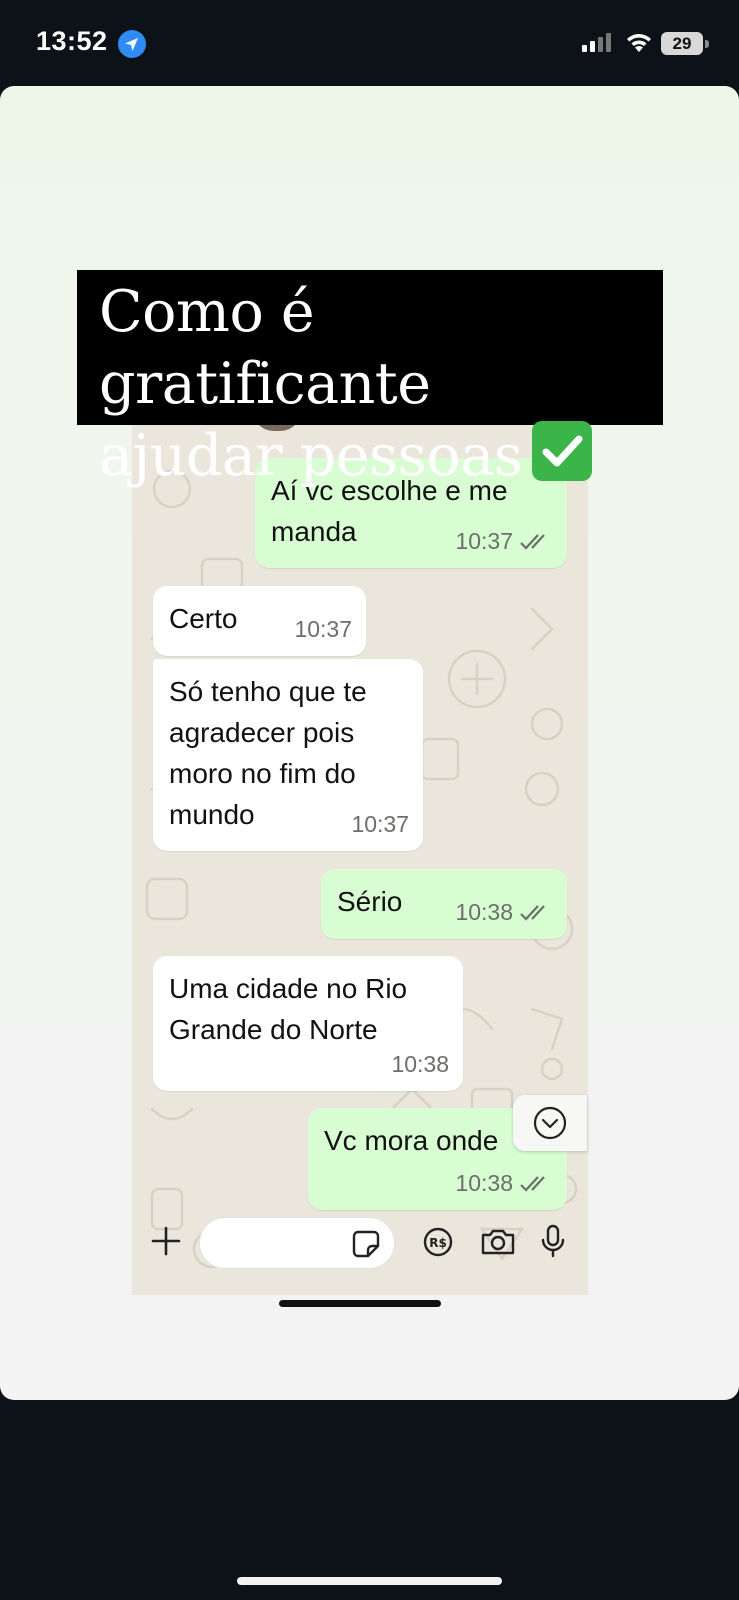  Describe the element at coordinates (369, 1581) in the screenshot. I see `home-indicator` at that location.